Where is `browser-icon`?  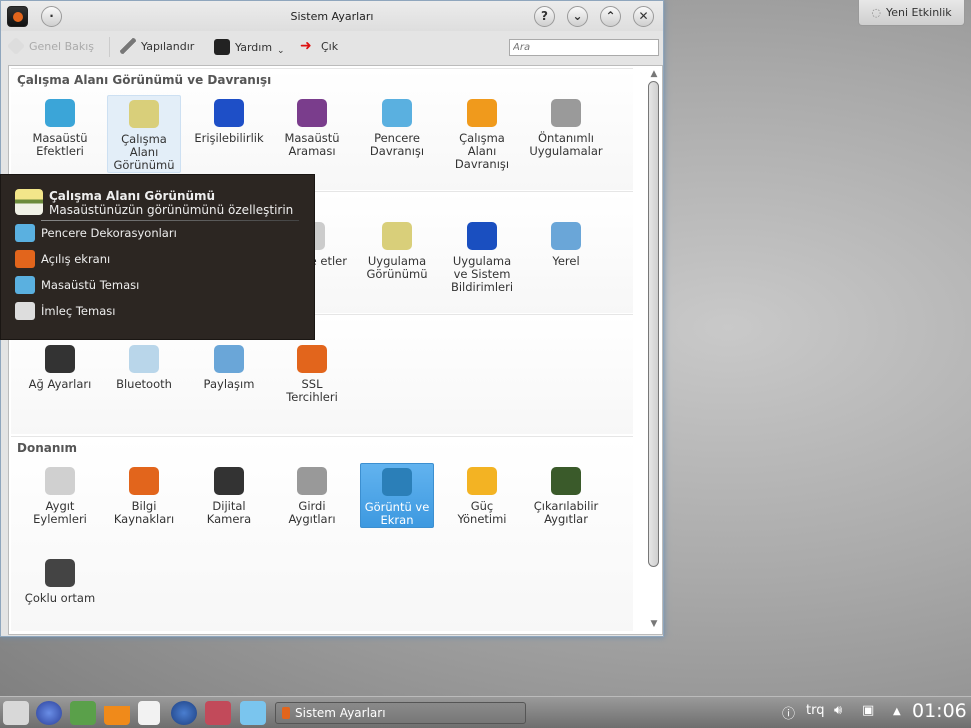 browser-icon is located at coordinates (49, 713).